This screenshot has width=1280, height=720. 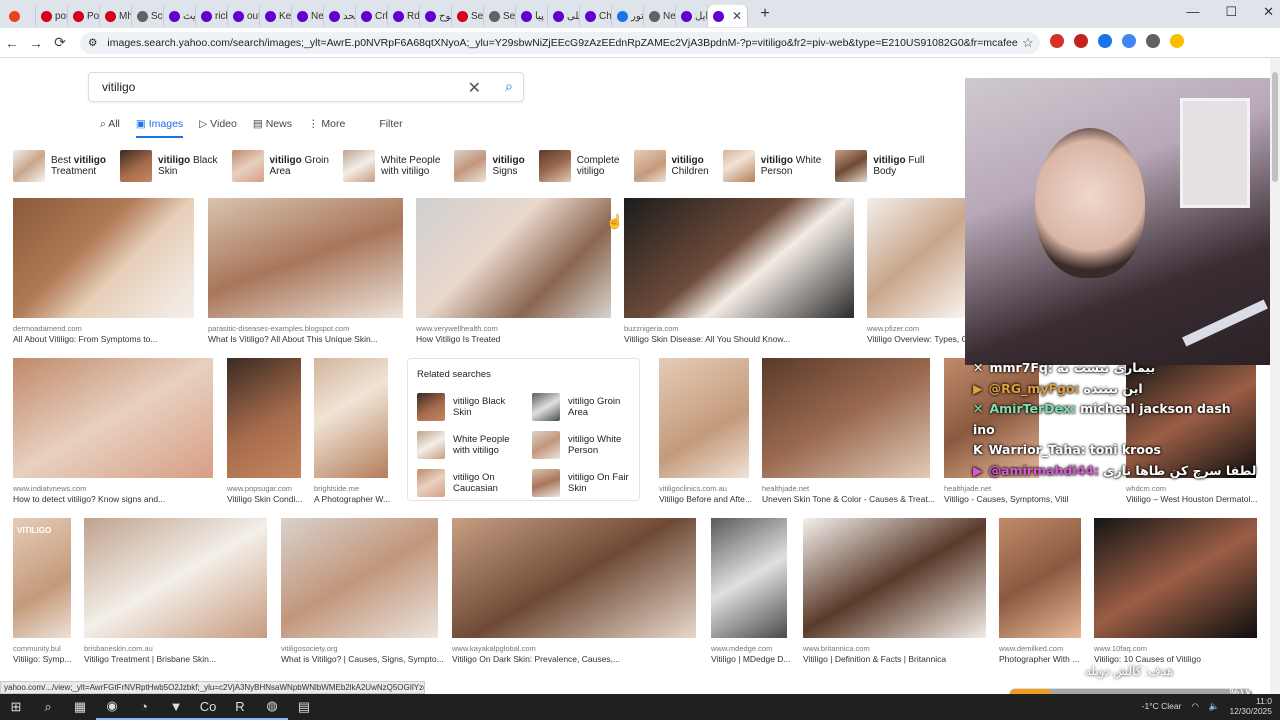 What do you see at coordinates (472, 407) in the screenshot?
I see `related-search-item: vitiligo Black Skin` at bounding box center [472, 407].